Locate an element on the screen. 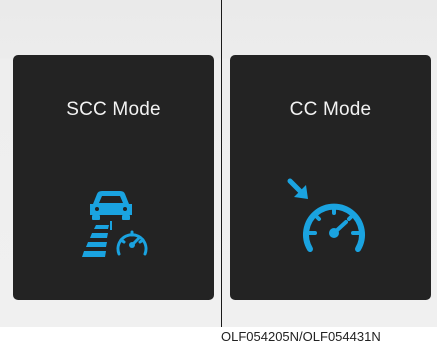 Image resolution: width=437 pixels, height=346 pixels. figure-code: OLF054205N/OLF054431N is located at coordinates (301, 336).